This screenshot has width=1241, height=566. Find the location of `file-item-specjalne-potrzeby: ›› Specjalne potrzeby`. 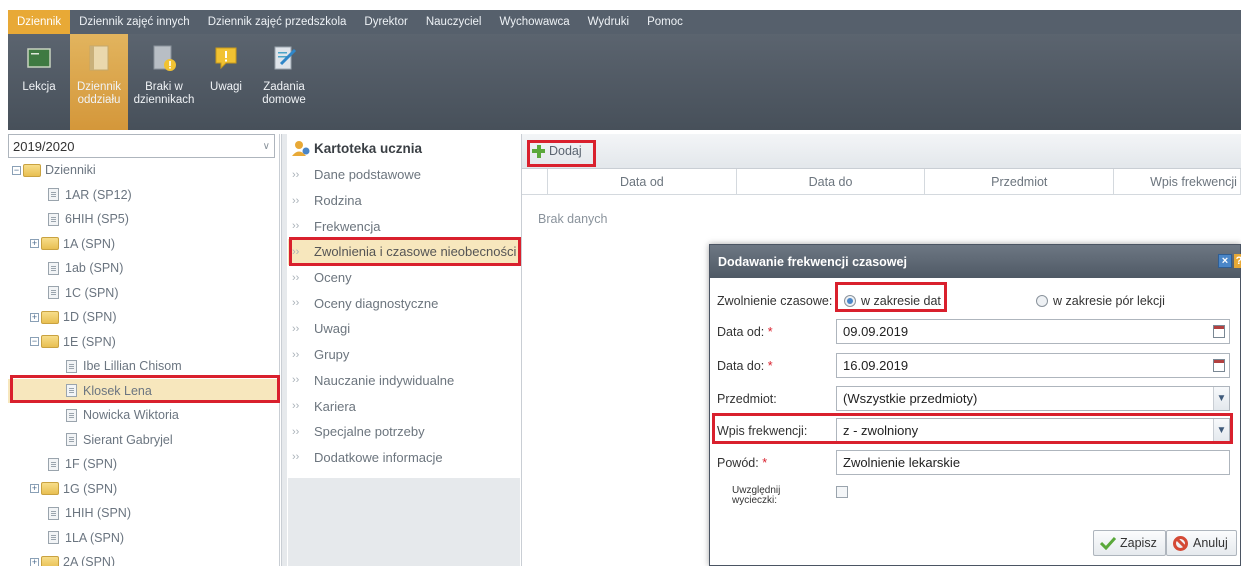

file-item-specjalne-potrzeby: ›› Specjalne potrzeby is located at coordinates (404, 432).